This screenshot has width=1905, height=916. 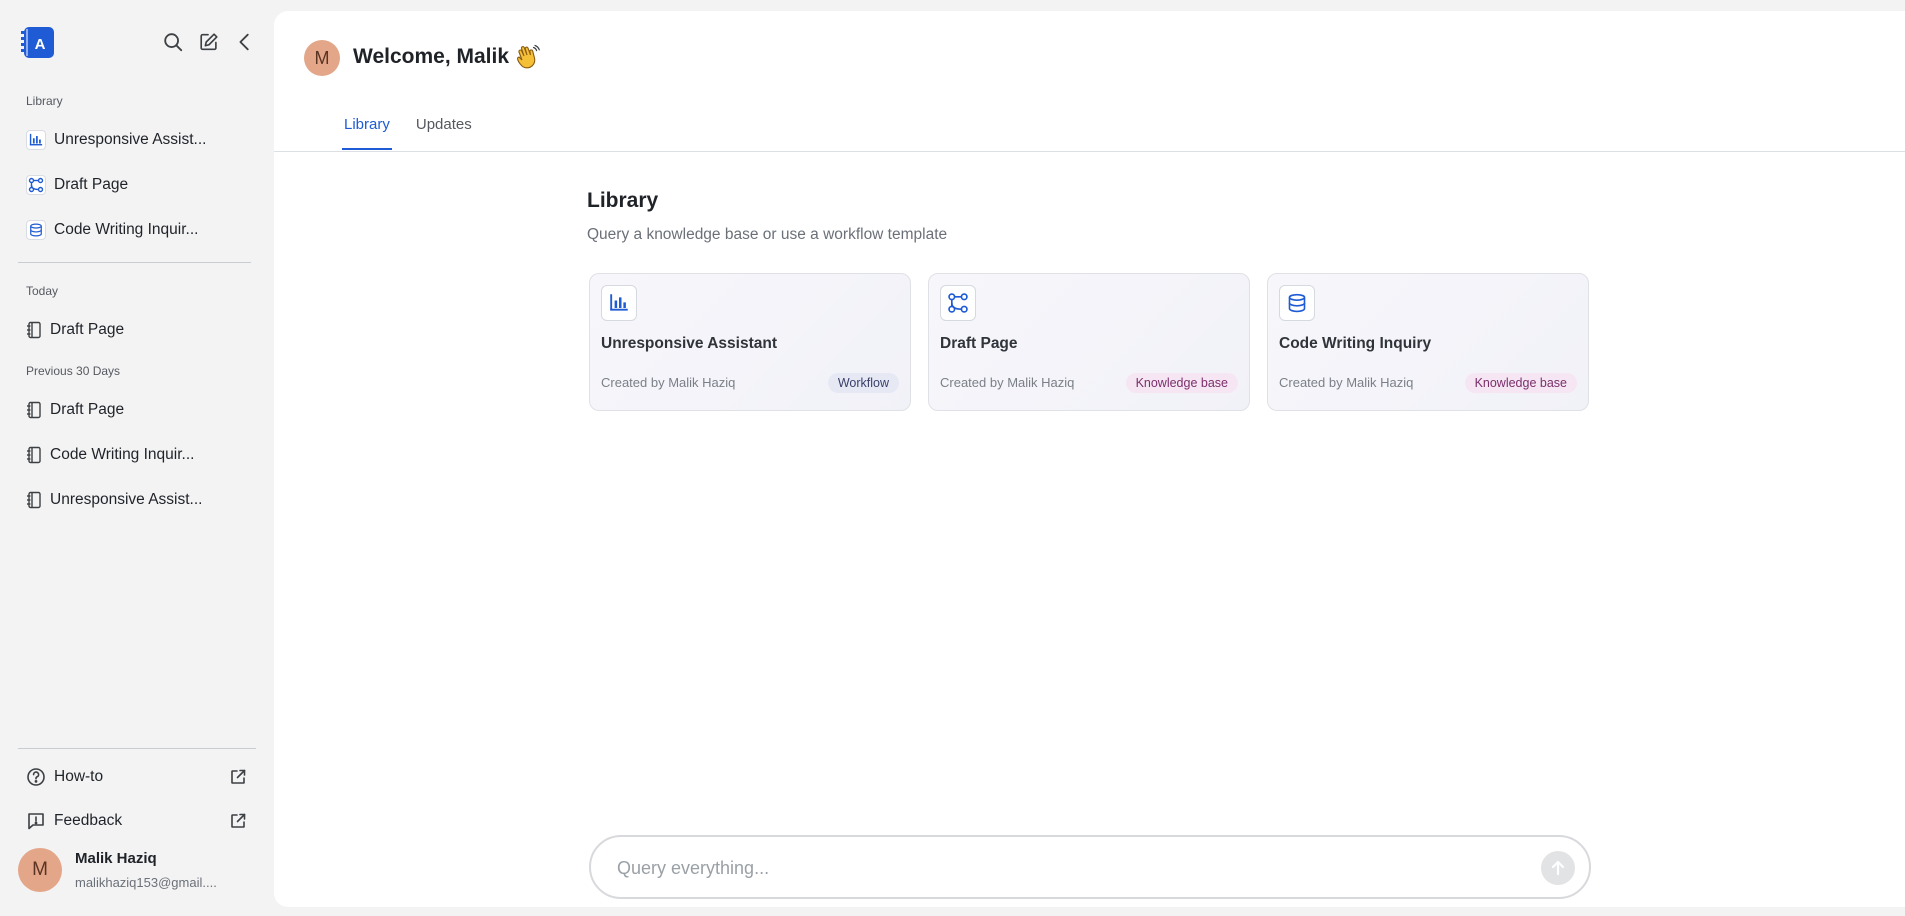 What do you see at coordinates (40, 870) in the screenshot?
I see `user-avatar: M` at bounding box center [40, 870].